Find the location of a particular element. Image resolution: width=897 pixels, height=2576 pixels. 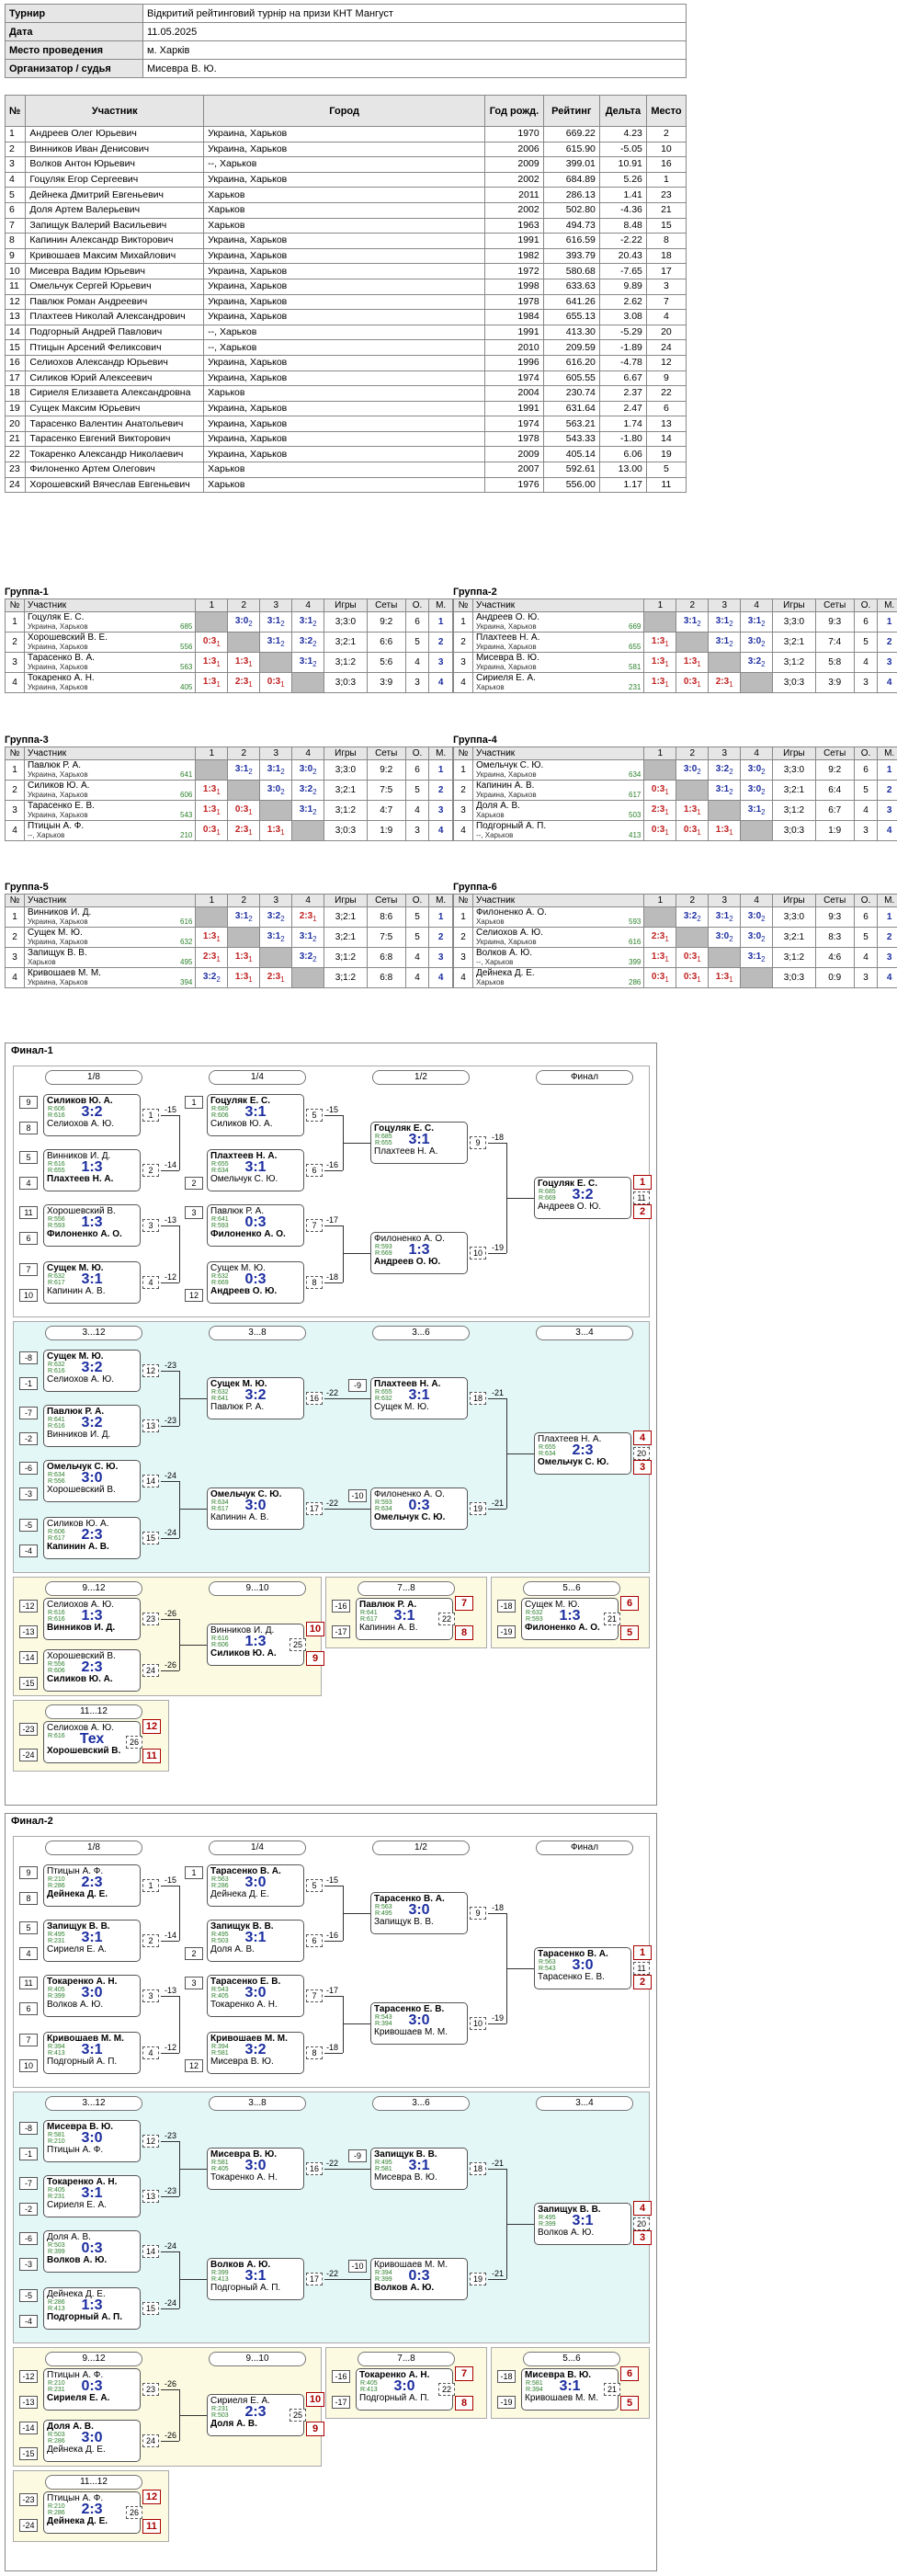

player-cell: 2010 is located at coordinates (514, 347).